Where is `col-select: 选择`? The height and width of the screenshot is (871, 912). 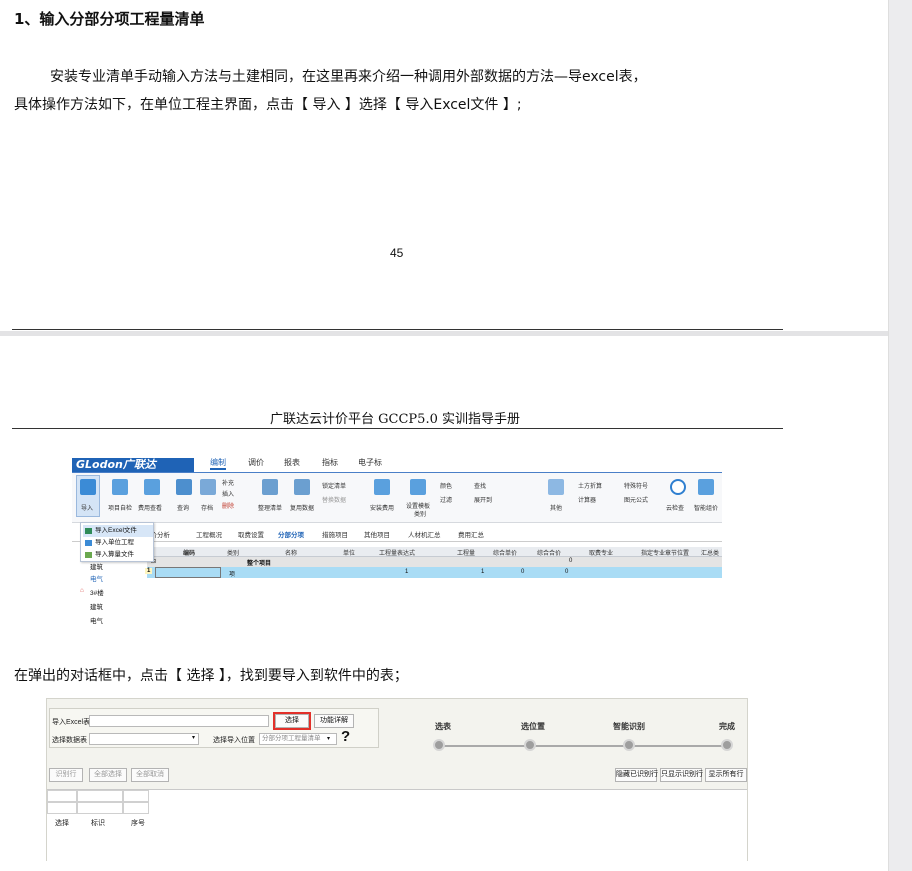 col-select: 选择 is located at coordinates (62, 823).